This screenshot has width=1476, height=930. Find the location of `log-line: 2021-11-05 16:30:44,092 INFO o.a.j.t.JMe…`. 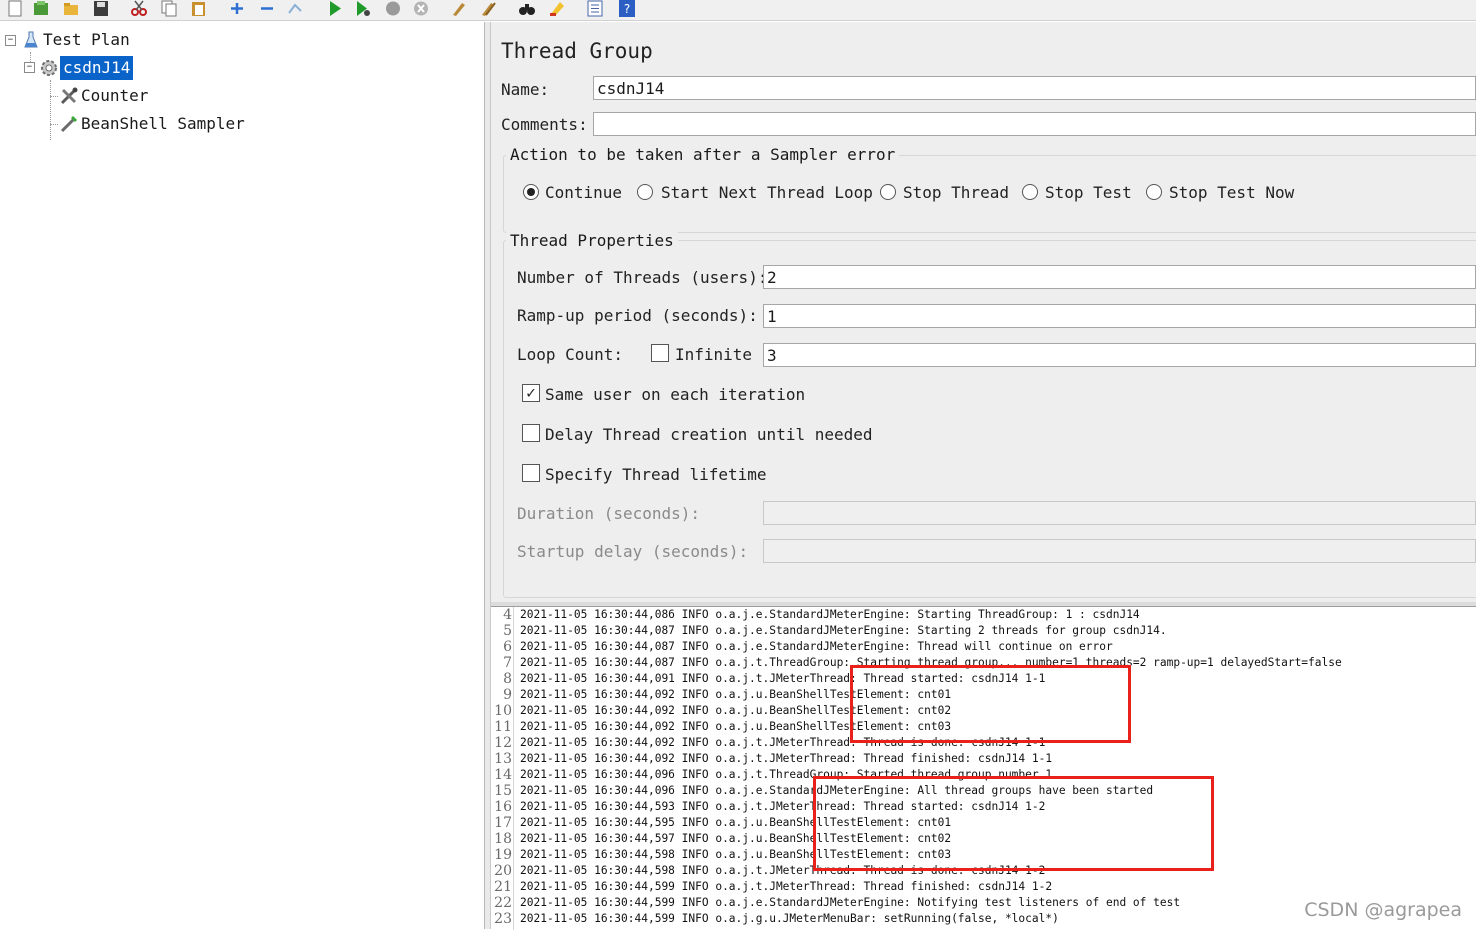

log-line: 2021-11-05 16:30:44,092 INFO o.a.j.t.JMe… is located at coordinates (786, 758).